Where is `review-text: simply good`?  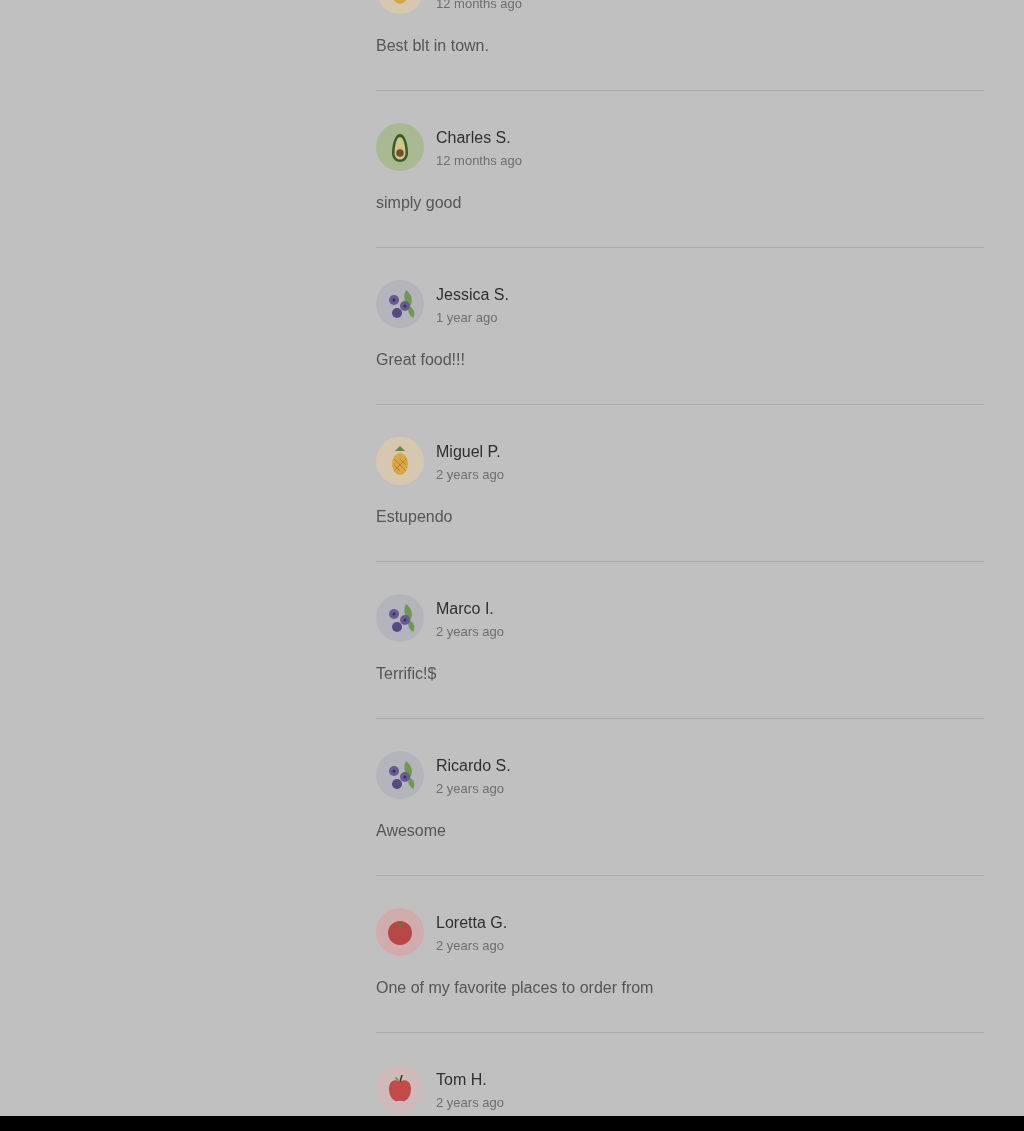 review-text: simply good is located at coordinates (419, 203).